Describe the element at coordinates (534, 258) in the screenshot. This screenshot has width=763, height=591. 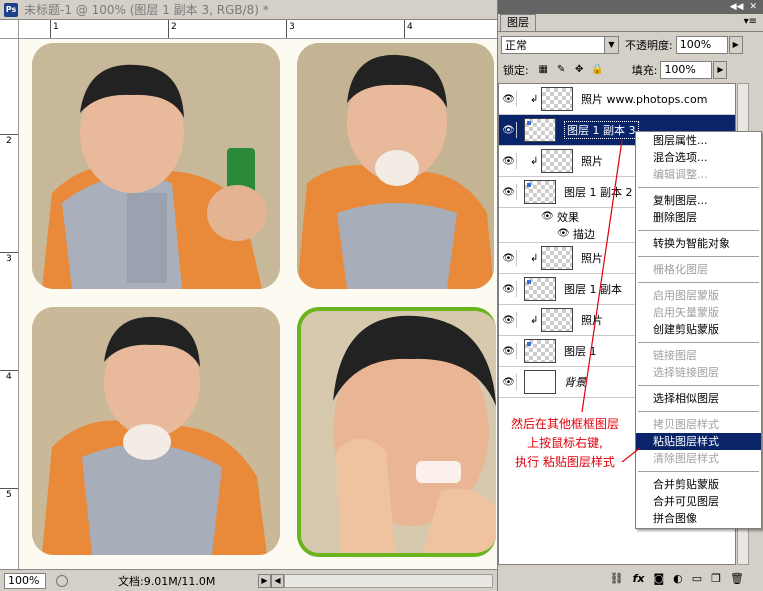
I see `clip-arrow-icon: ↲` at that location.